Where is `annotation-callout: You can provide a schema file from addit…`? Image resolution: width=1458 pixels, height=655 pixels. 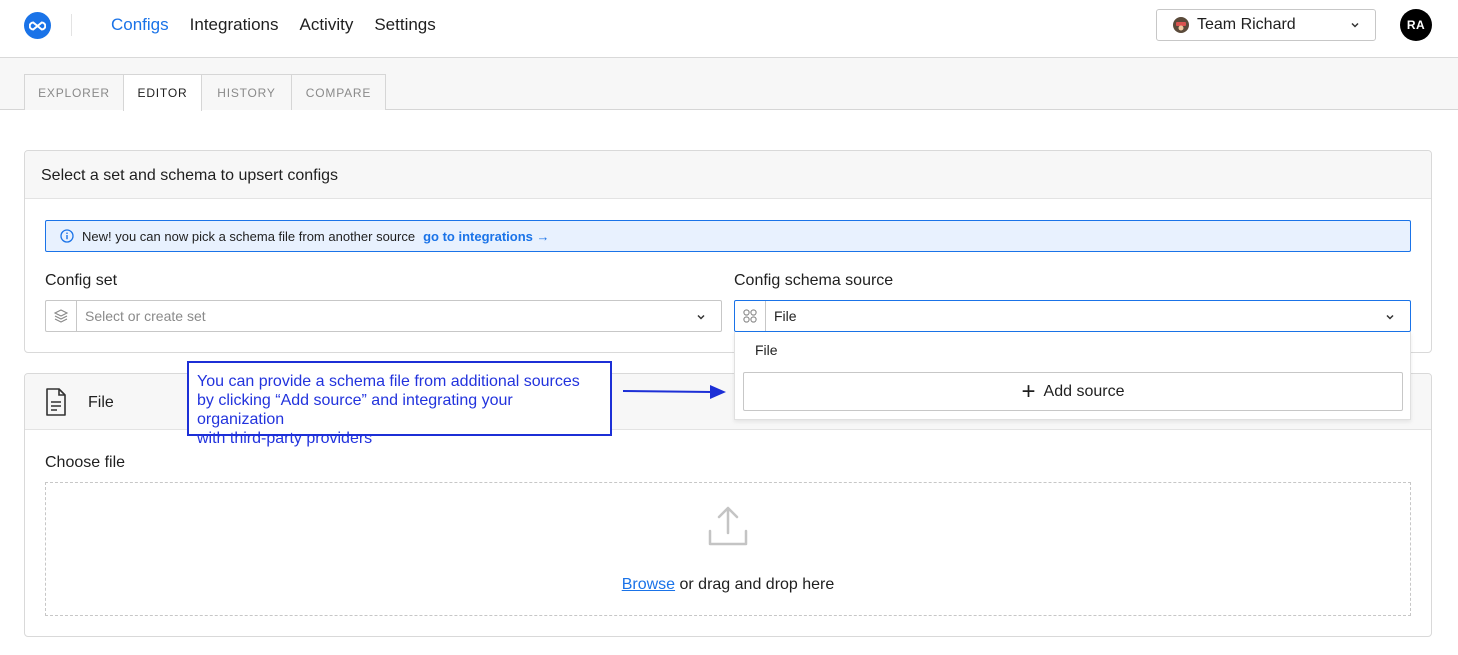 annotation-callout: You can provide a schema file from addit… is located at coordinates (399, 404).